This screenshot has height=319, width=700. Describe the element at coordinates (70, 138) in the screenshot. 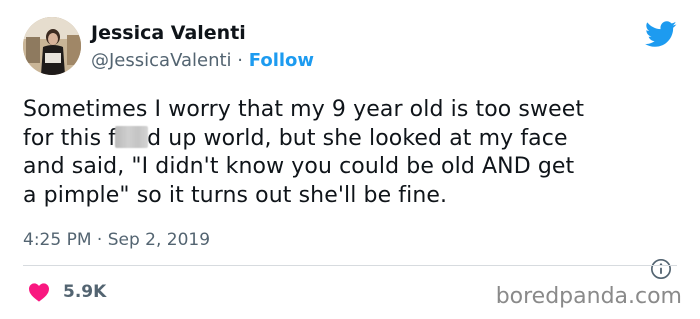

I see `tweet-line-2-start: for this f` at that location.